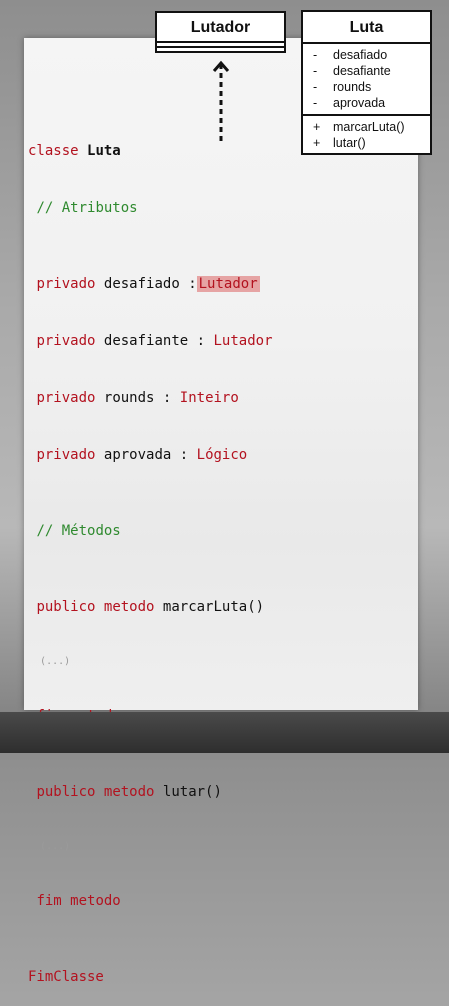 Image resolution: width=449 pixels, height=1006 pixels. Describe the element at coordinates (352, 71) in the screenshot. I see `uml-attribute-row: - desafiante` at that location.